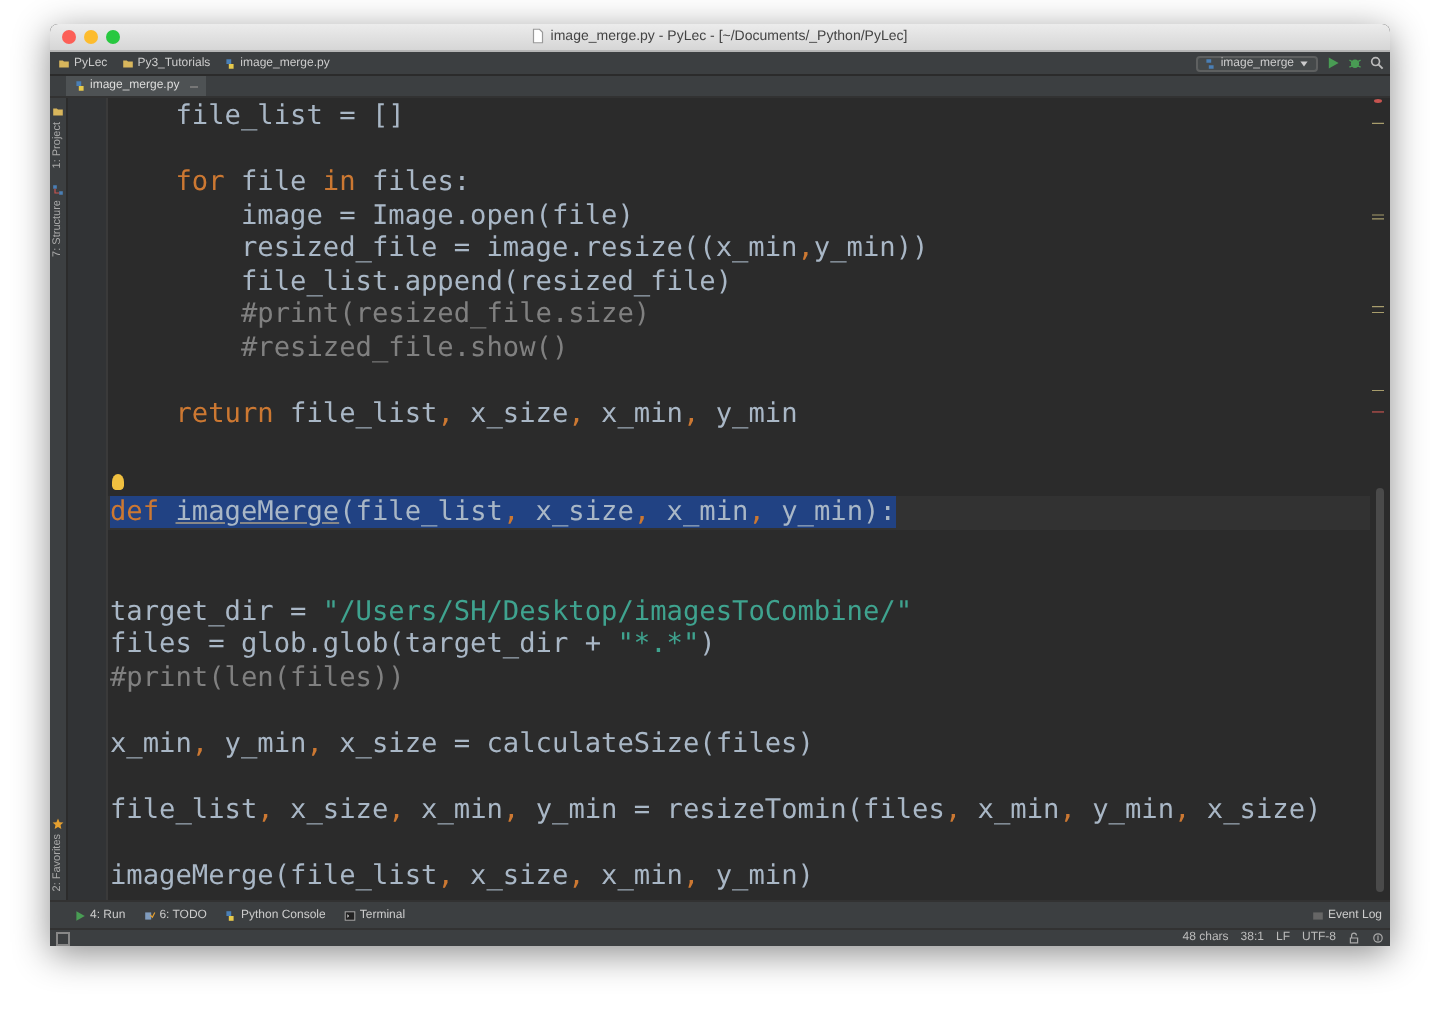 This screenshot has width=1440, height=1020. Describe the element at coordinates (403, 347) in the screenshot. I see `code-line: #resized_file.show()` at that location.